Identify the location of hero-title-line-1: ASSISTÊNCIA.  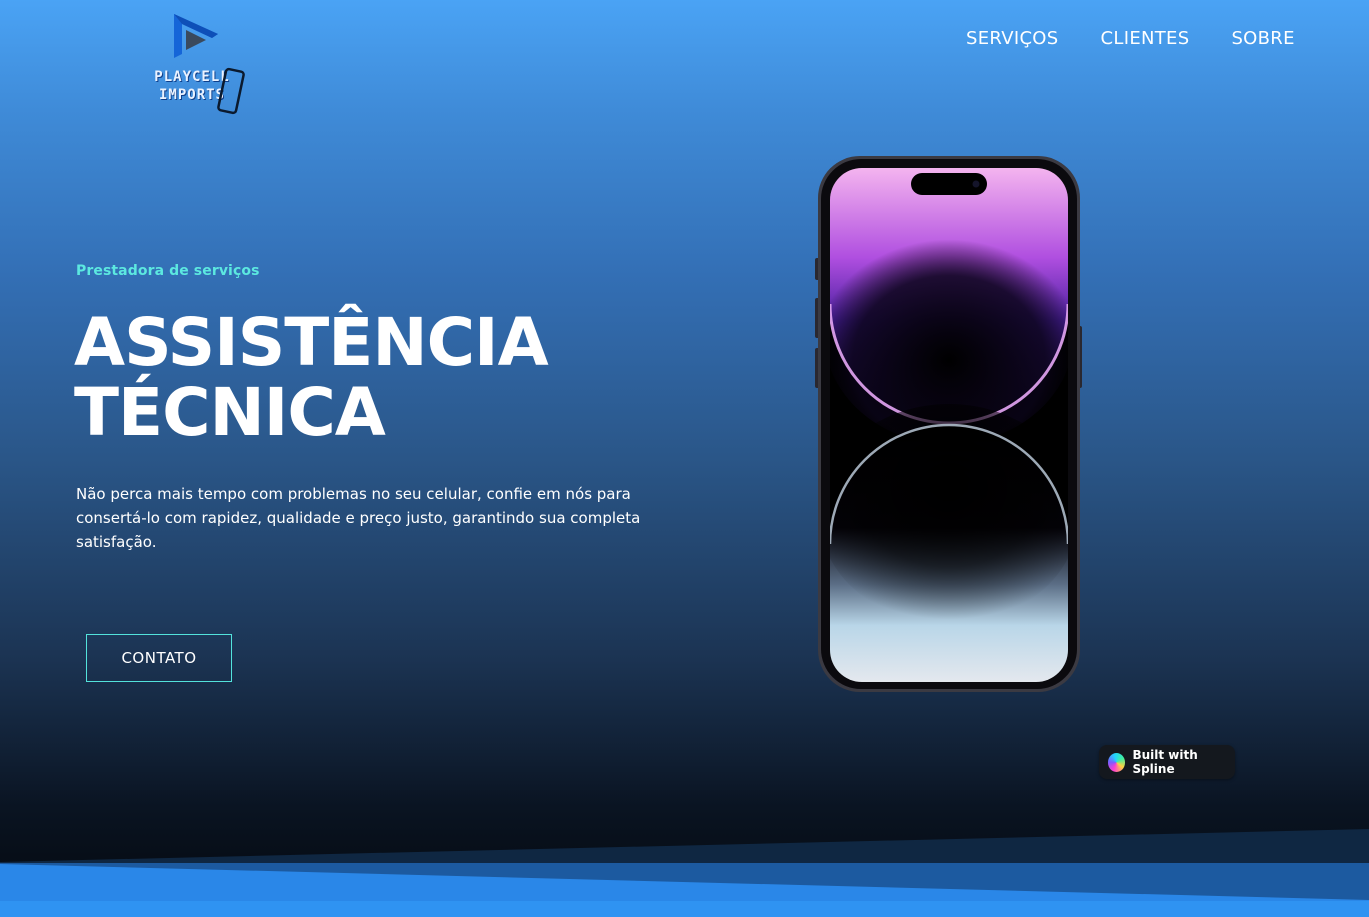
(311, 342).